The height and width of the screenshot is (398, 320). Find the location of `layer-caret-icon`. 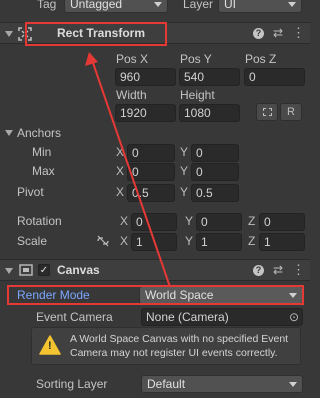

layer-caret-icon is located at coordinates (292, 4).